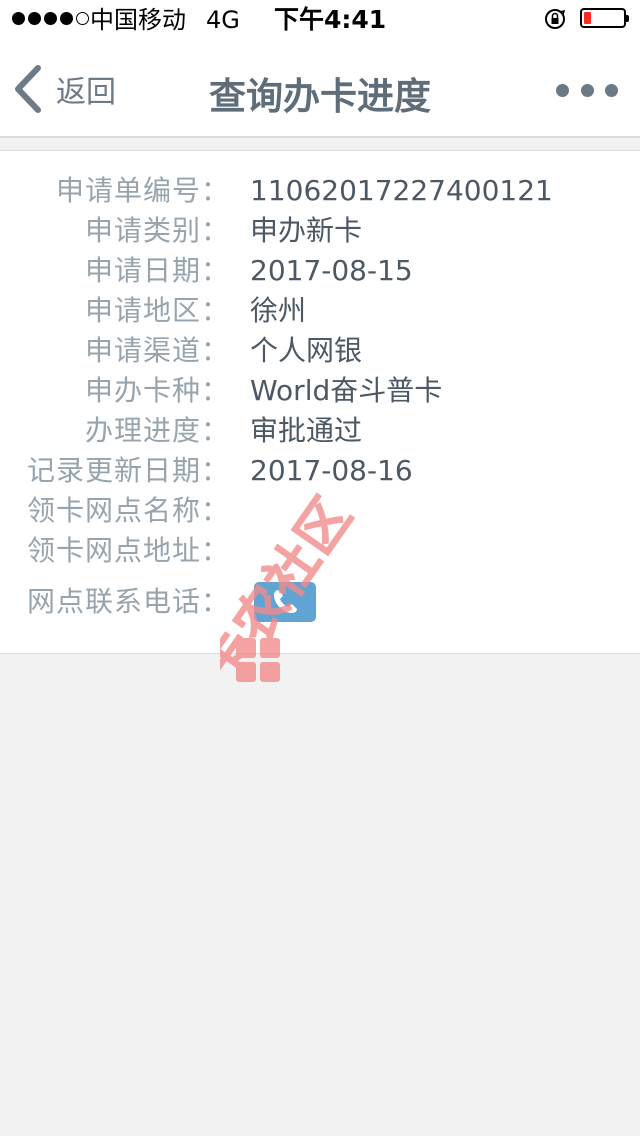 This screenshot has width=640, height=1136. I want to click on more-options-button, so click(587, 90).